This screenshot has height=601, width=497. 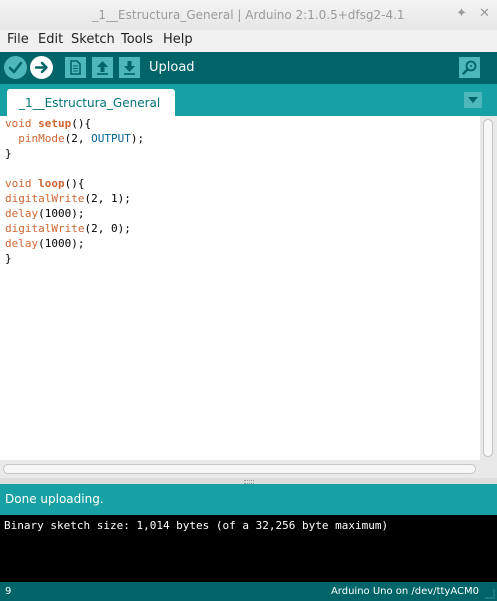 I want to click on menu-help: Help, so click(x=178, y=39).